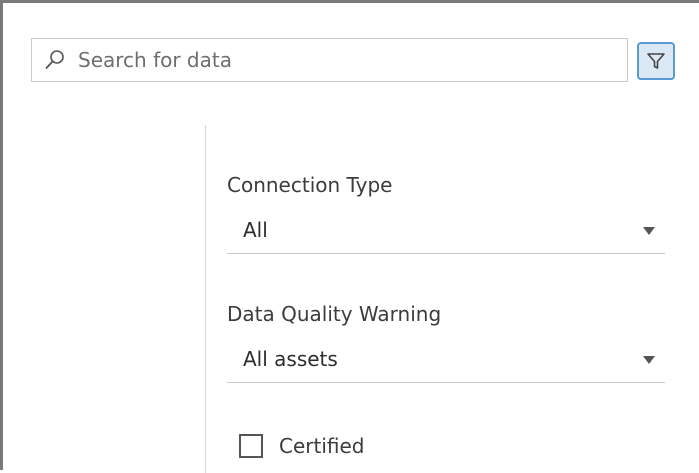 The height and width of the screenshot is (473, 699). Describe the element at coordinates (290, 359) in the screenshot. I see `data-quality-warning-value: All assets` at that location.